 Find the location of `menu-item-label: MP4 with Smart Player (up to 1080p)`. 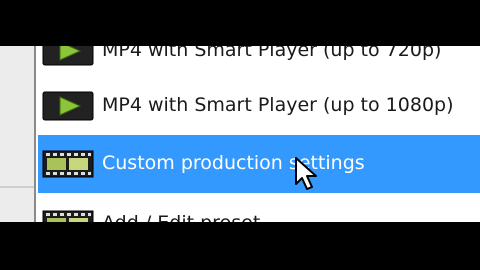

menu-item-label: MP4 with Smart Player (up to 1080p) is located at coordinates (278, 105).